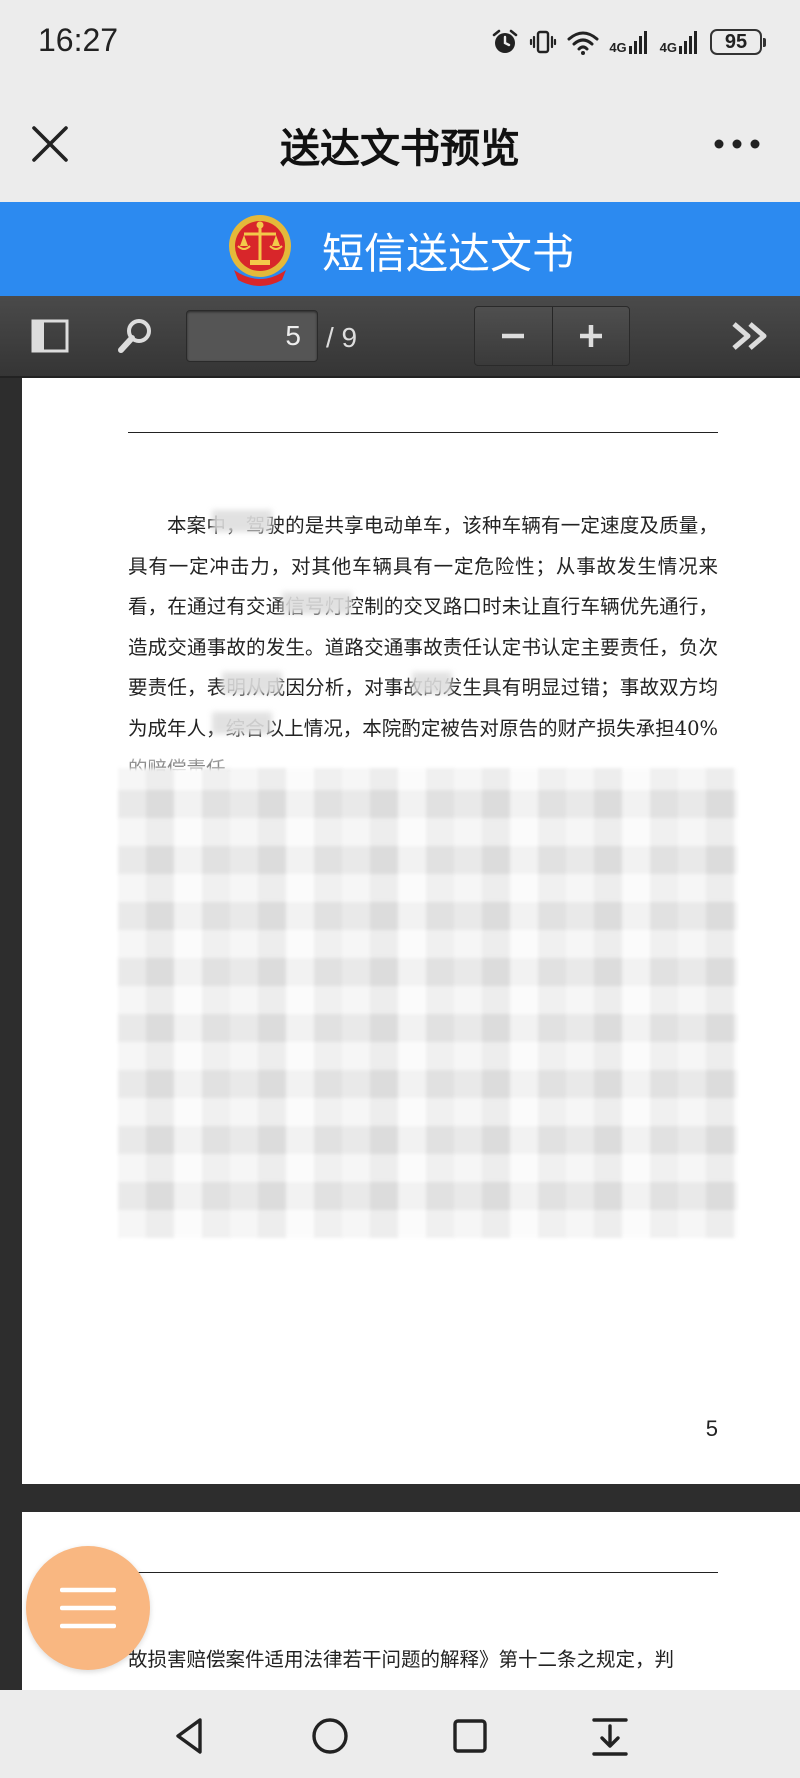 The height and width of the screenshot is (1778, 800). What do you see at coordinates (400, 337) in the screenshot?
I see `pdf-toolbar: 5 / 9` at bounding box center [400, 337].